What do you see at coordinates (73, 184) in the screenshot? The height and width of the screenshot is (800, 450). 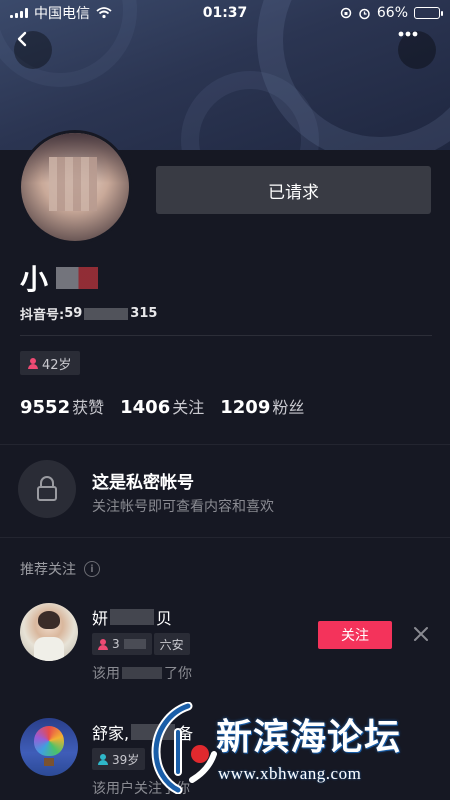 I see `avatar-mosaic` at bounding box center [73, 184].